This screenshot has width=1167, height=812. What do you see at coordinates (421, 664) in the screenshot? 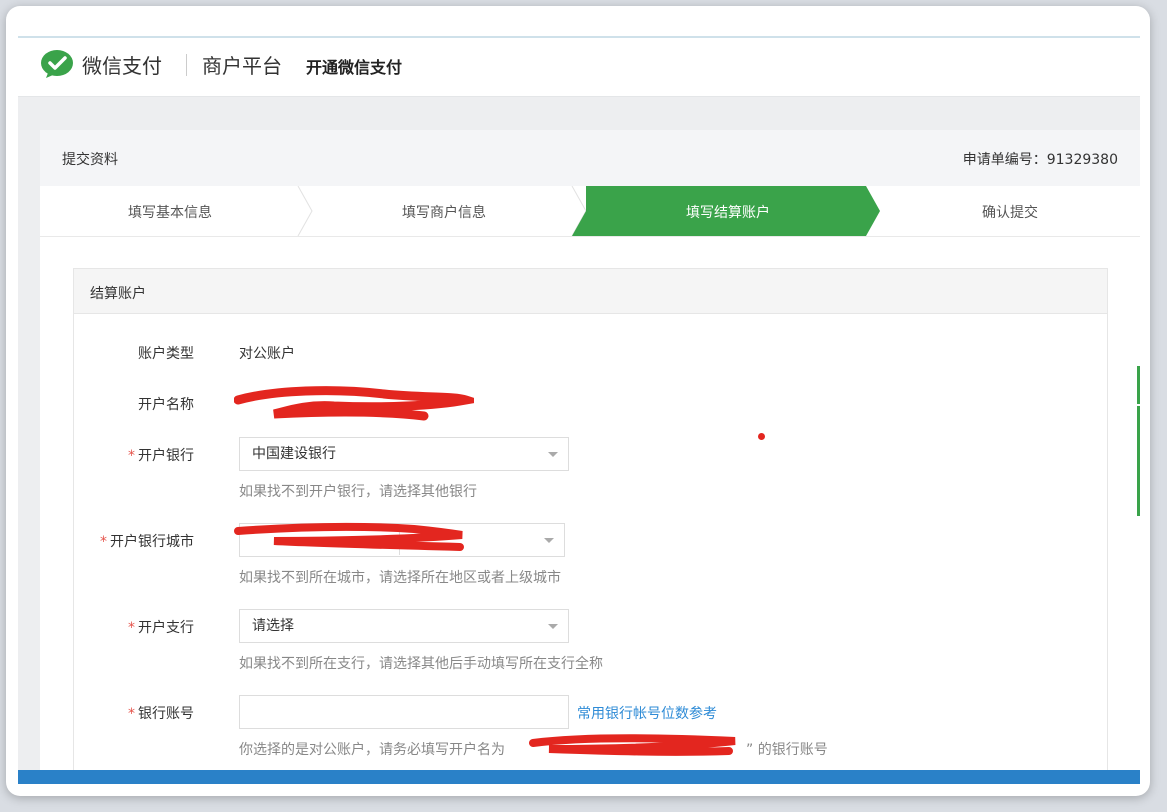
I see `branch-hint: 如果找不到所在支行，请选择其他后手动填写所在支行全称` at bounding box center [421, 664].